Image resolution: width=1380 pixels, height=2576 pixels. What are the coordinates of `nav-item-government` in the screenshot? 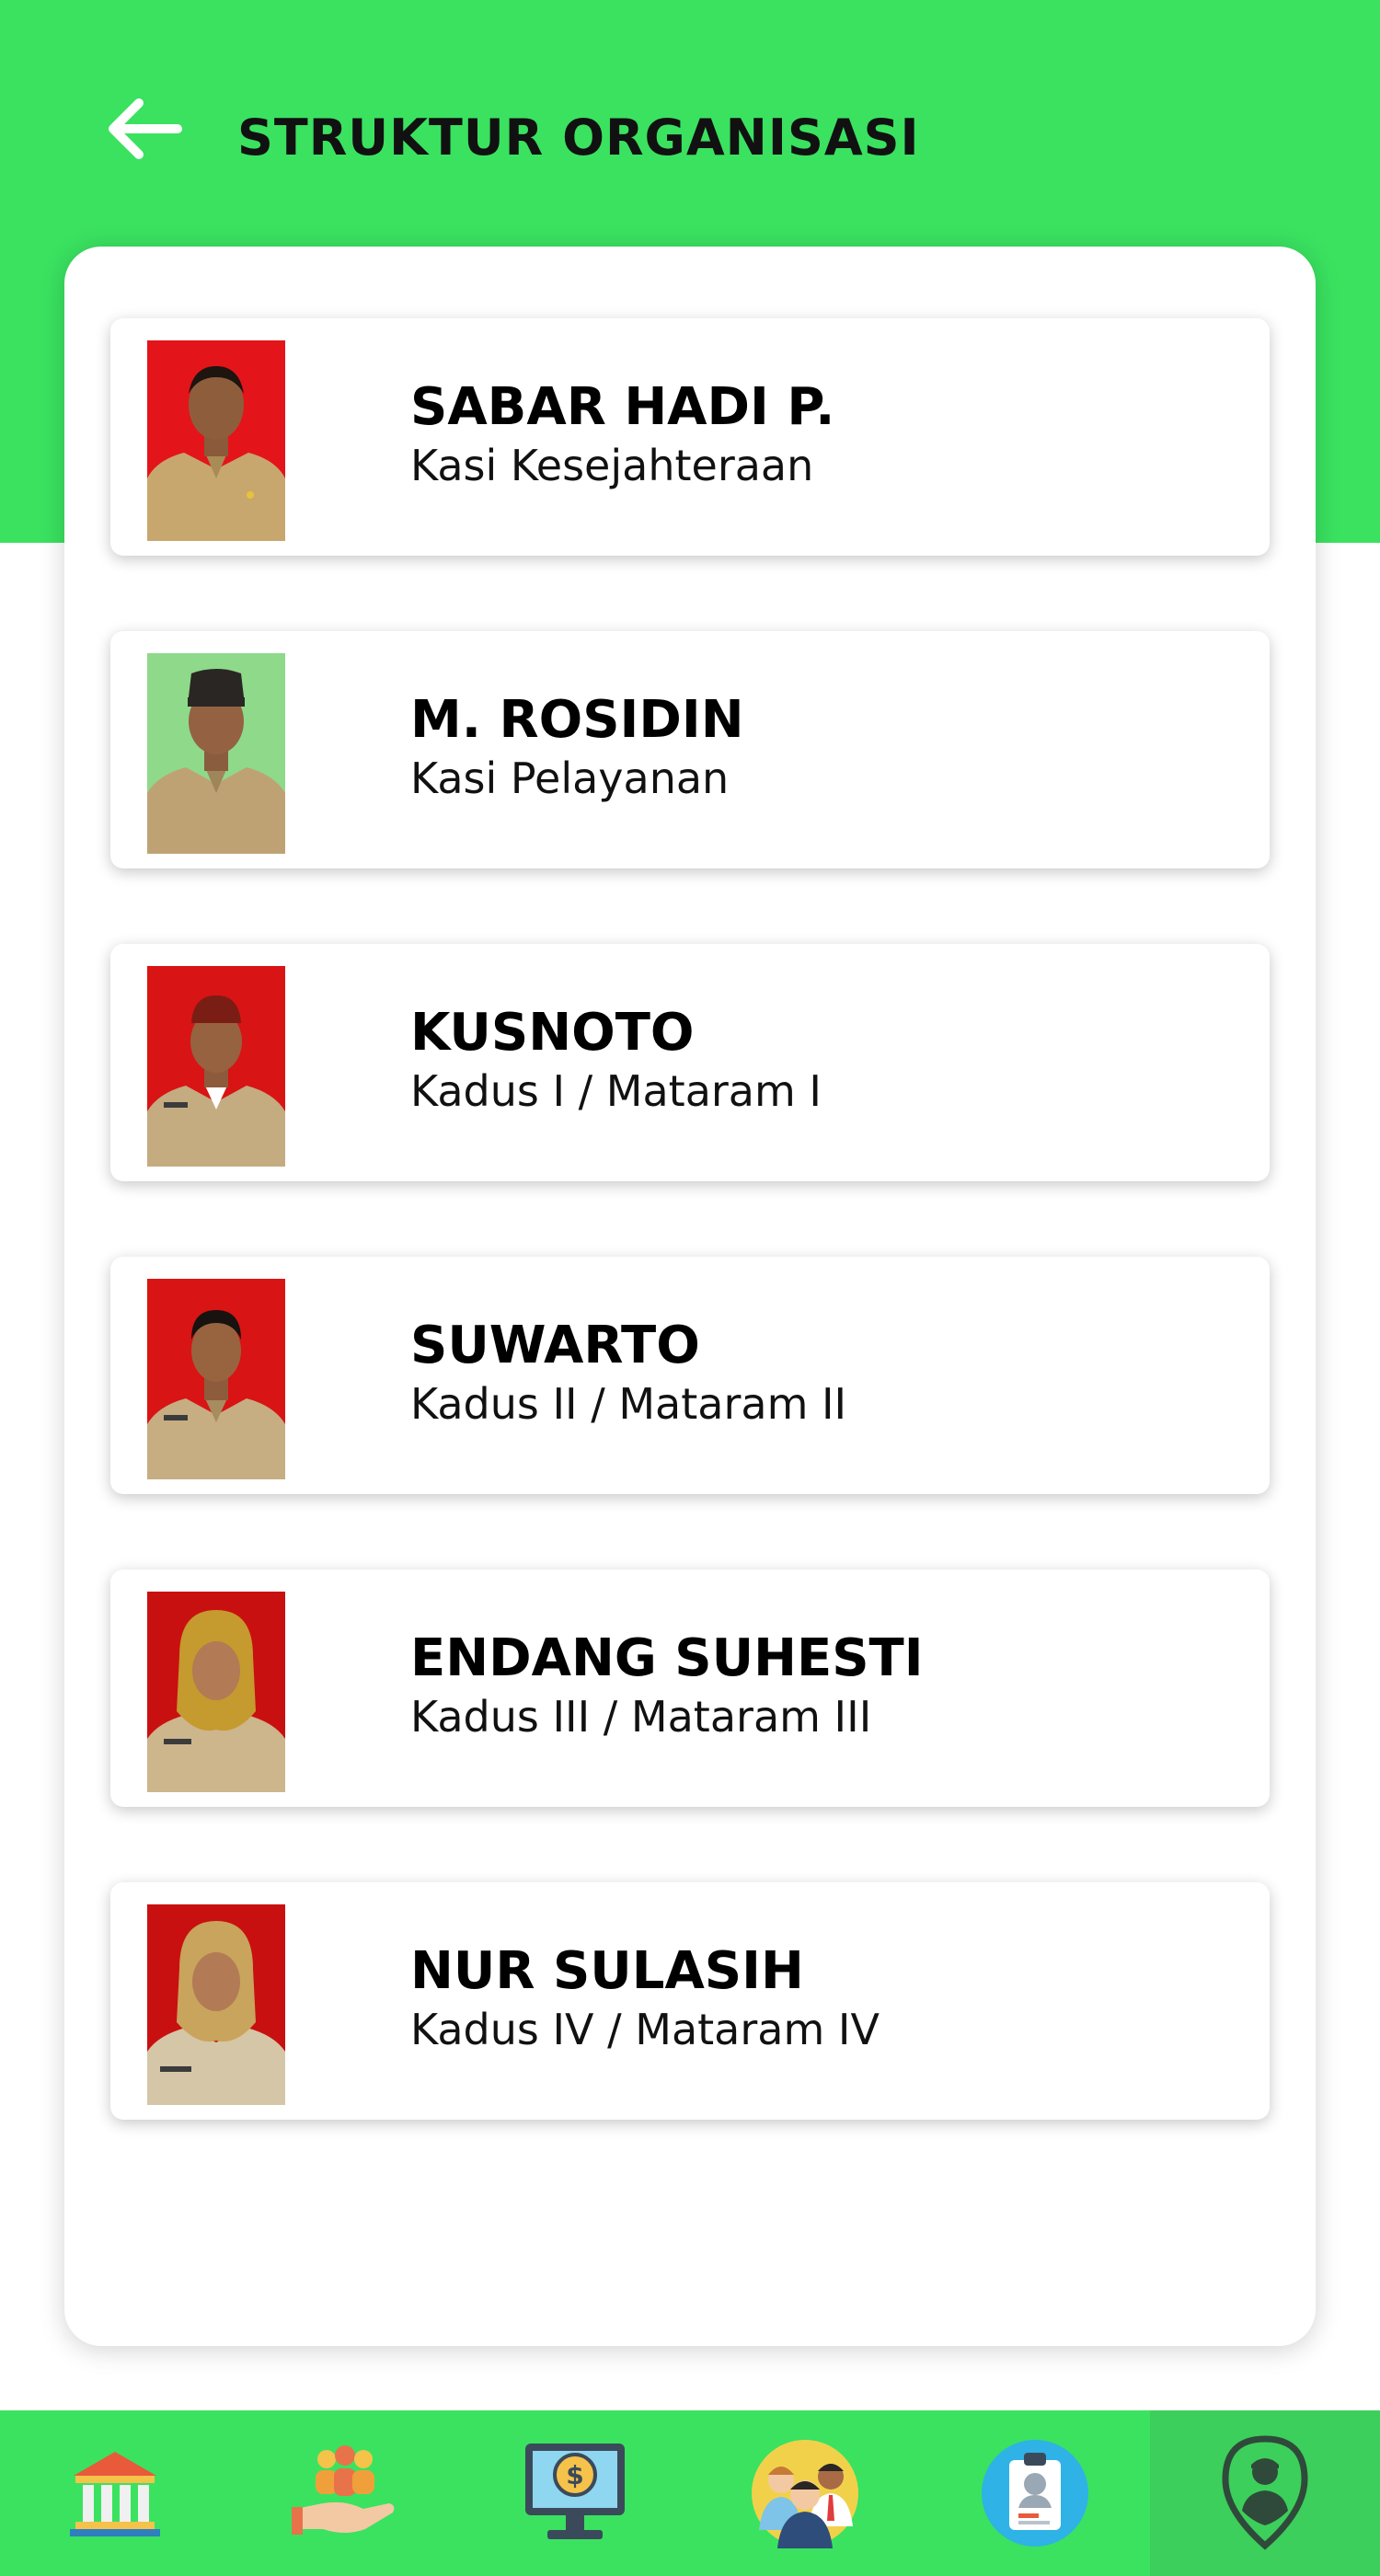 It's located at (115, 2493).